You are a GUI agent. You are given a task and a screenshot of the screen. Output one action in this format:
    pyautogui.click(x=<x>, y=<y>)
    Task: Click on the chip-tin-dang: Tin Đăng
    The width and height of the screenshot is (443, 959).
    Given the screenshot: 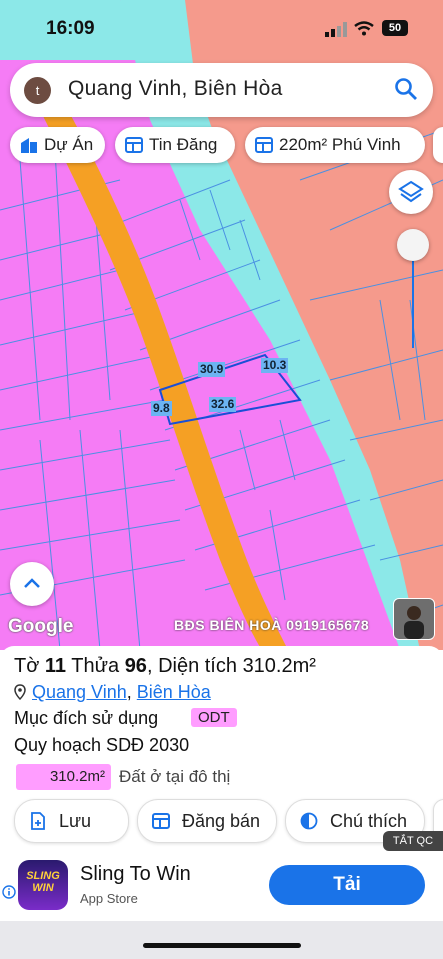 What is the action you would take?
    pyautogui.click(x=175, y=145)
    